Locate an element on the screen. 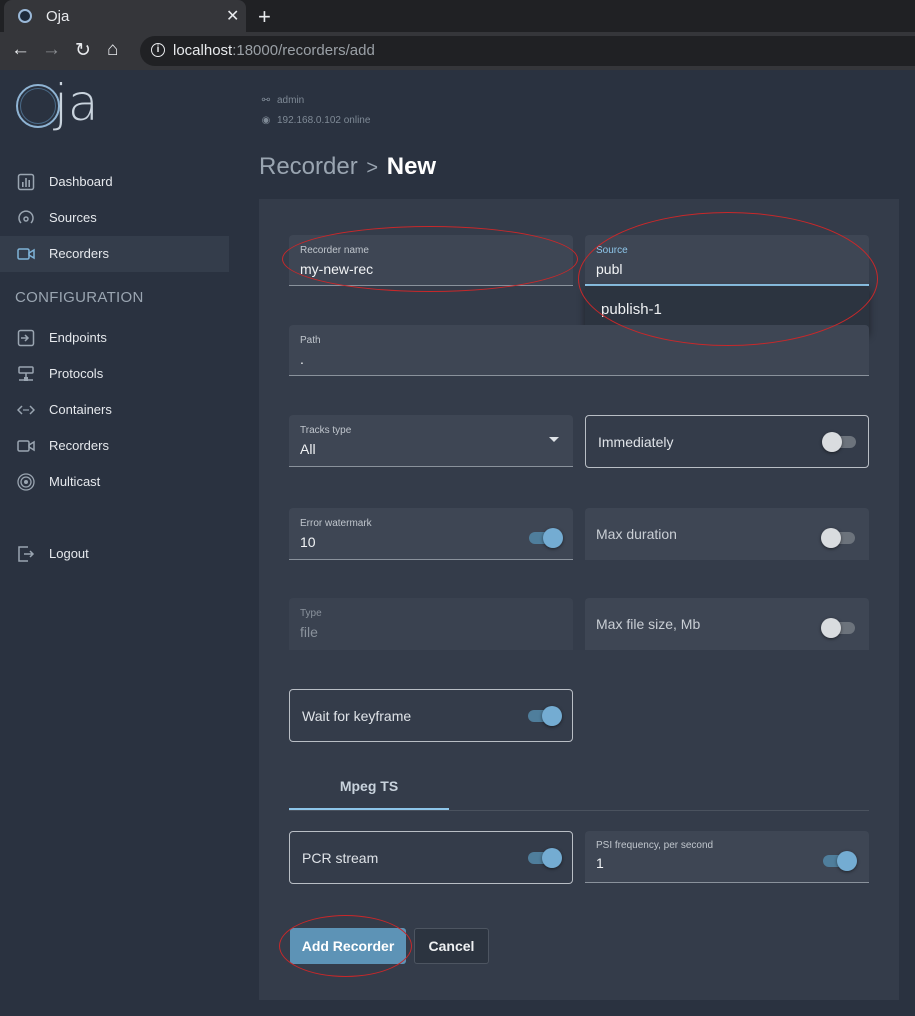  sidebar-item-label: Logout is located at coordinates (69, 553).